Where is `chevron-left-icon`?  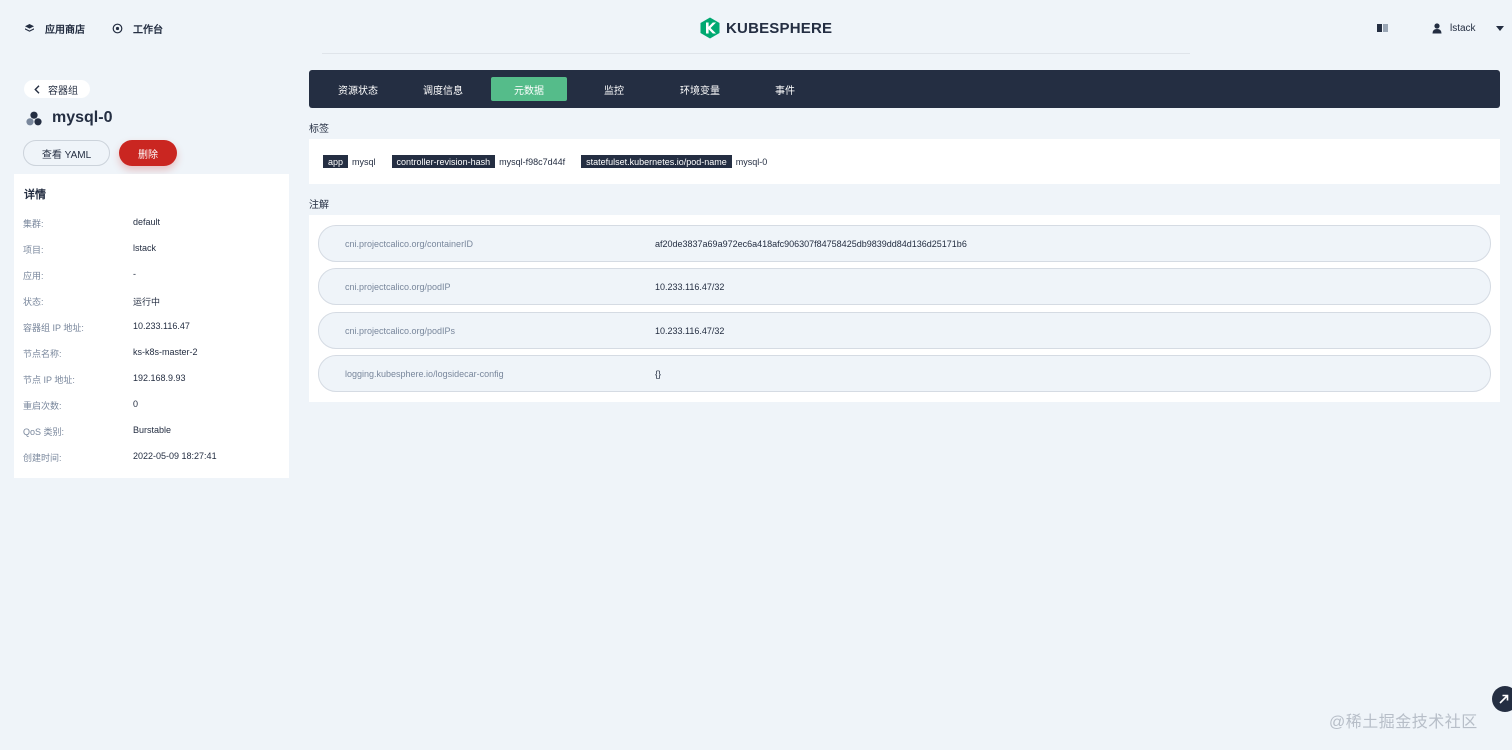 chevron-left-icon is located at coordinates (37, 89).